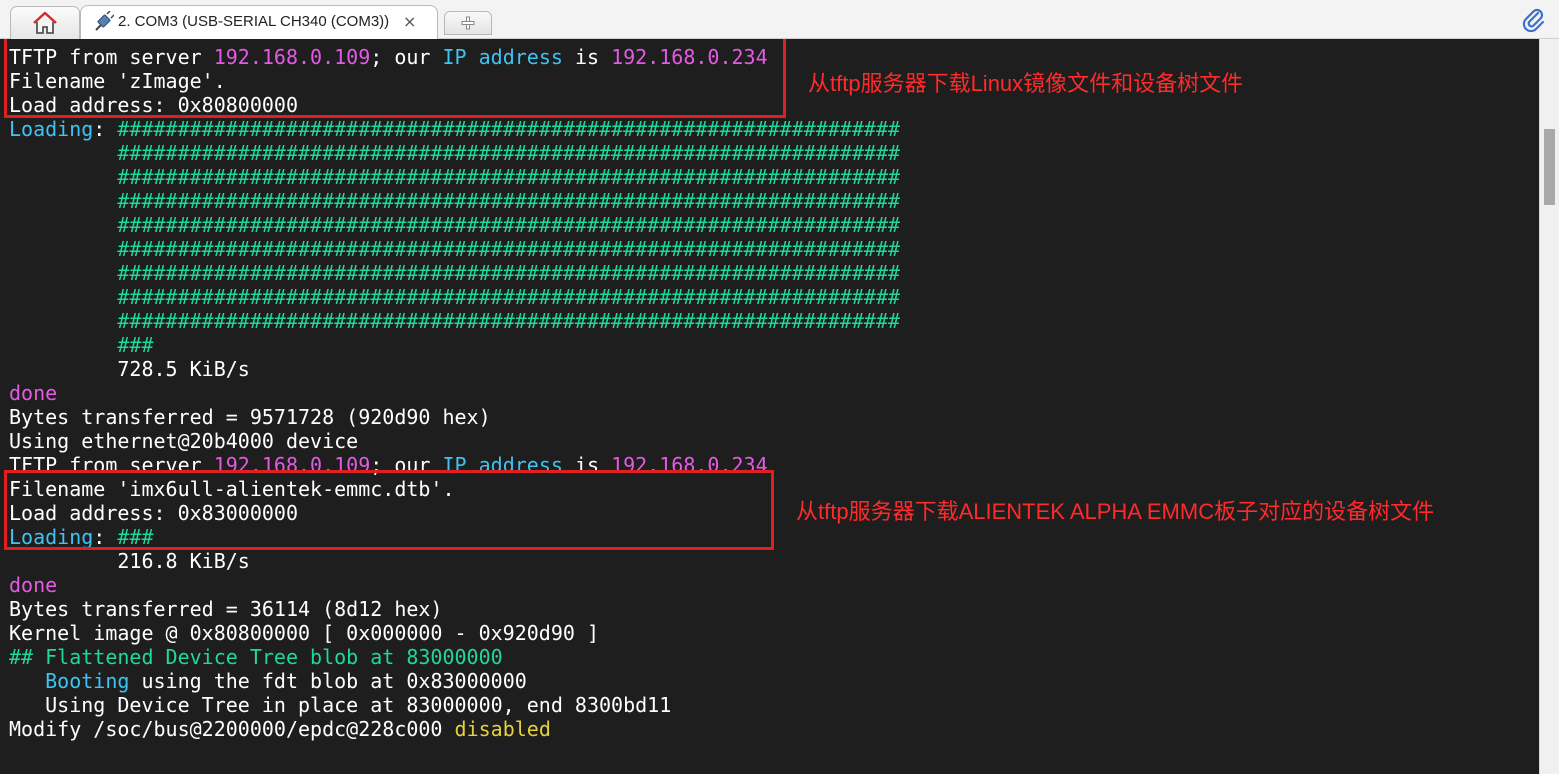  What do you see at coordinates (232, 729) in the screenshot?
I see `terminal-text-segment: Modify /soc/bus@2200000/epdc@228c000` at bounding box center [232, 729].